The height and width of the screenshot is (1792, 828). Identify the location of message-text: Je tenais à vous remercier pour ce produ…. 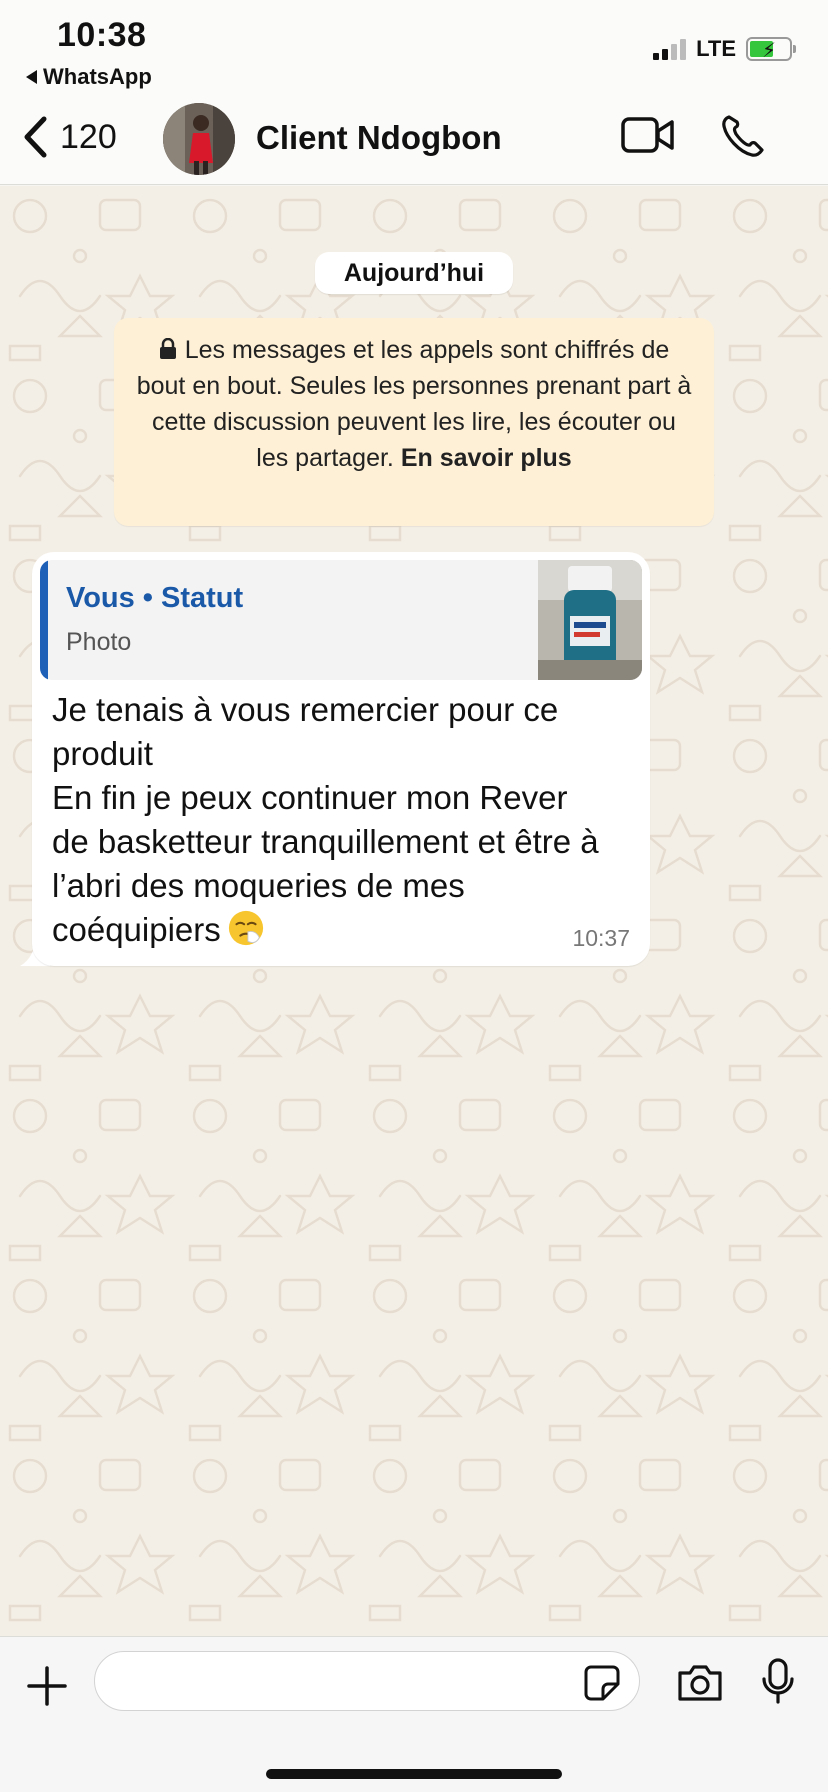
(332, 820).